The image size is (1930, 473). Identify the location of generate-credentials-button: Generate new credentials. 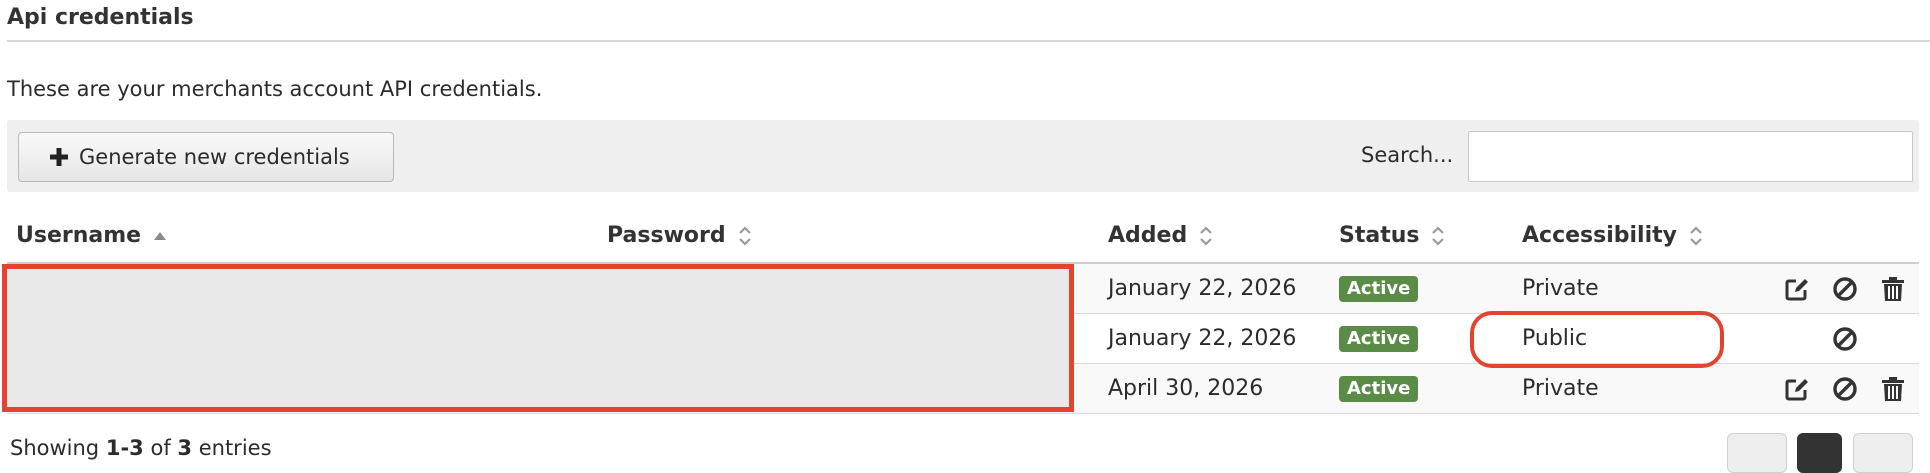
(206, 157).